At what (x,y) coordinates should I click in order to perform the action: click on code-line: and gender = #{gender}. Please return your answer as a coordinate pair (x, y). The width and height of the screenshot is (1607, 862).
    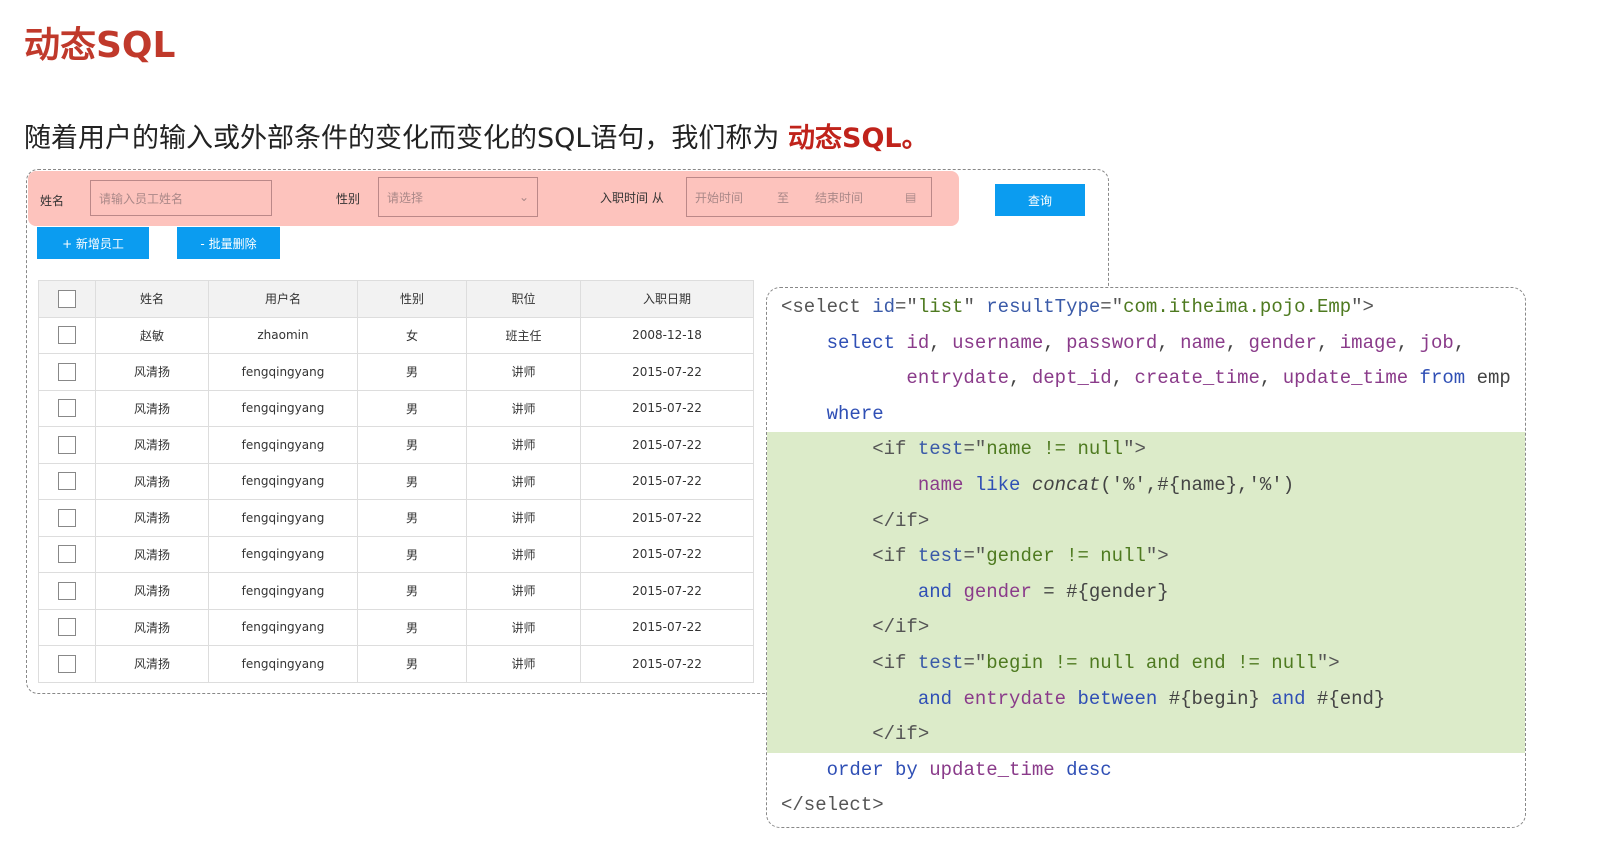
    Looking at the image, I should click on (975, 592).